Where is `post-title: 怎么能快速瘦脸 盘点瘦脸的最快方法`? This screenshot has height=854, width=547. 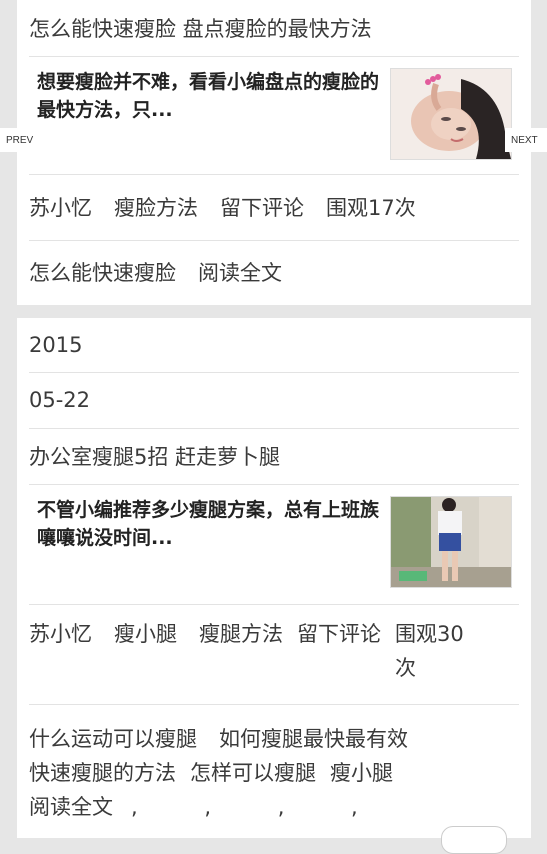 post-title: 怎么能快速瘦脸 盘点瘦脸的最快方法 is located at coordinates (274, 28).